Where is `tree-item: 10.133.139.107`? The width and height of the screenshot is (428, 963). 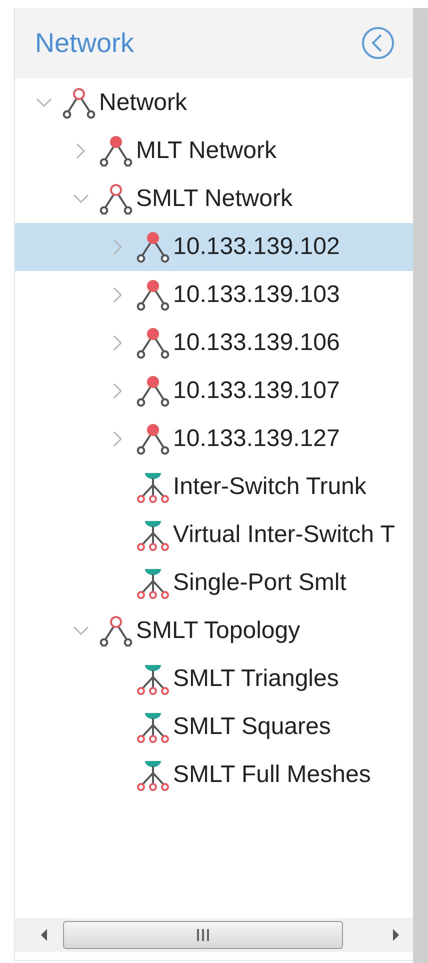
tree-item: 10.133.139.107 is located at coordinates (214, 391).